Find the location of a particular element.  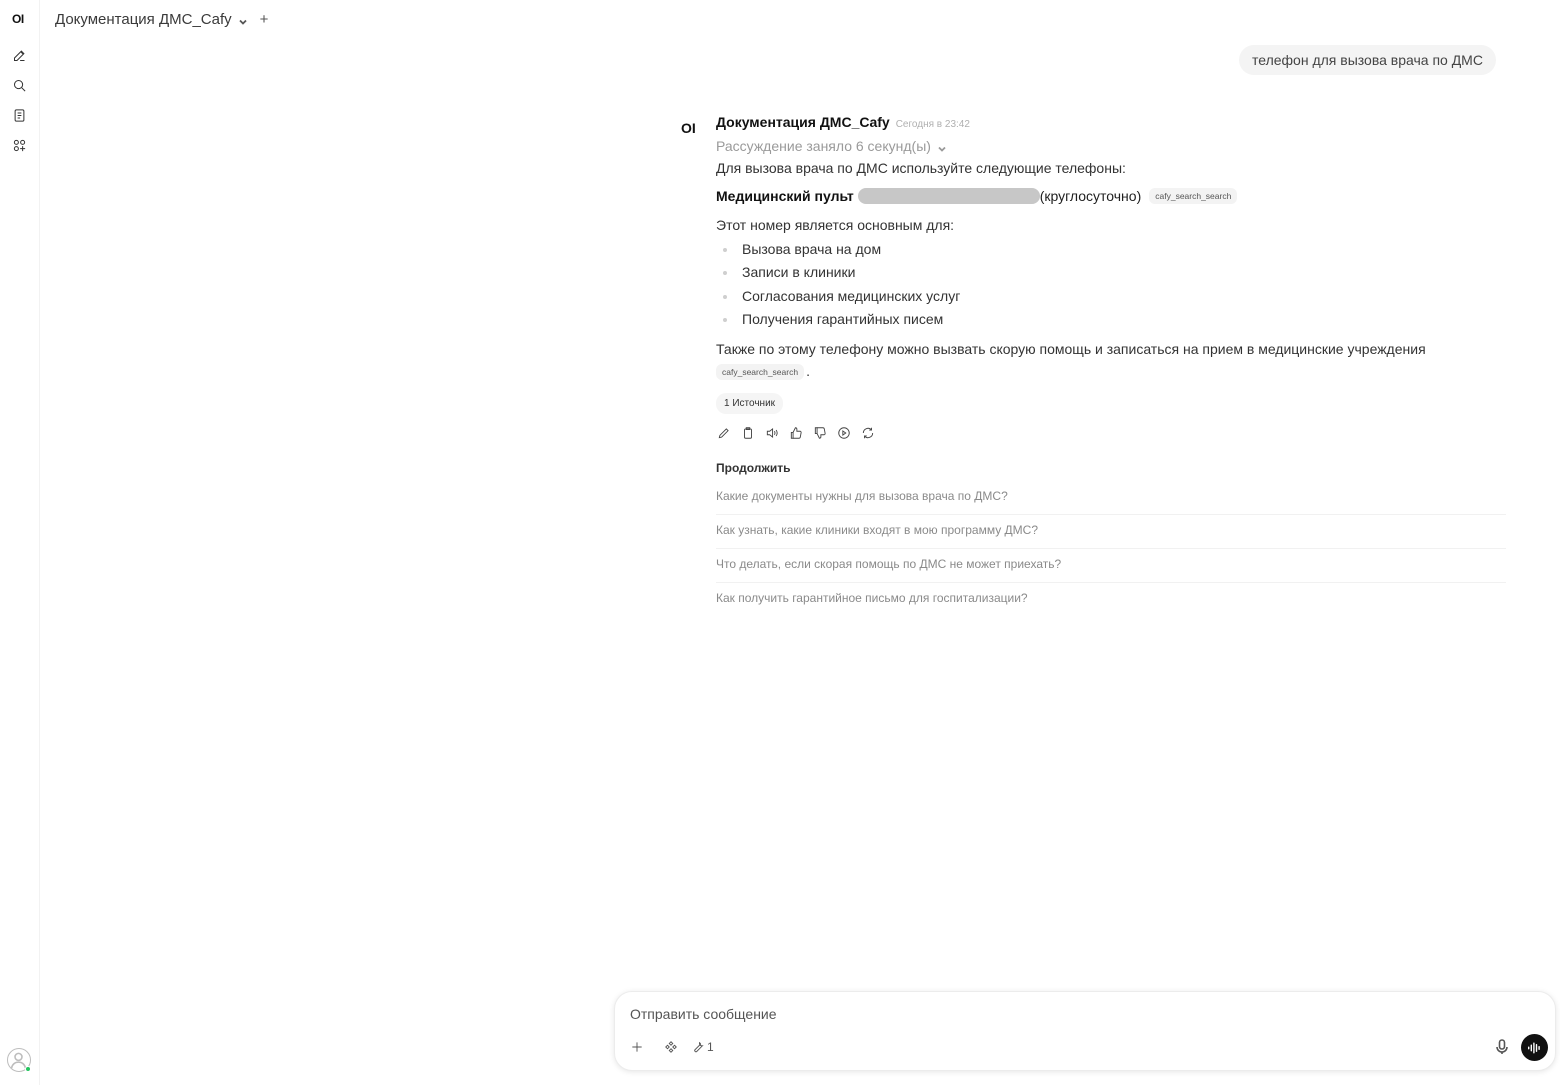

regenerate-icon is located at coordinates (868, 433).